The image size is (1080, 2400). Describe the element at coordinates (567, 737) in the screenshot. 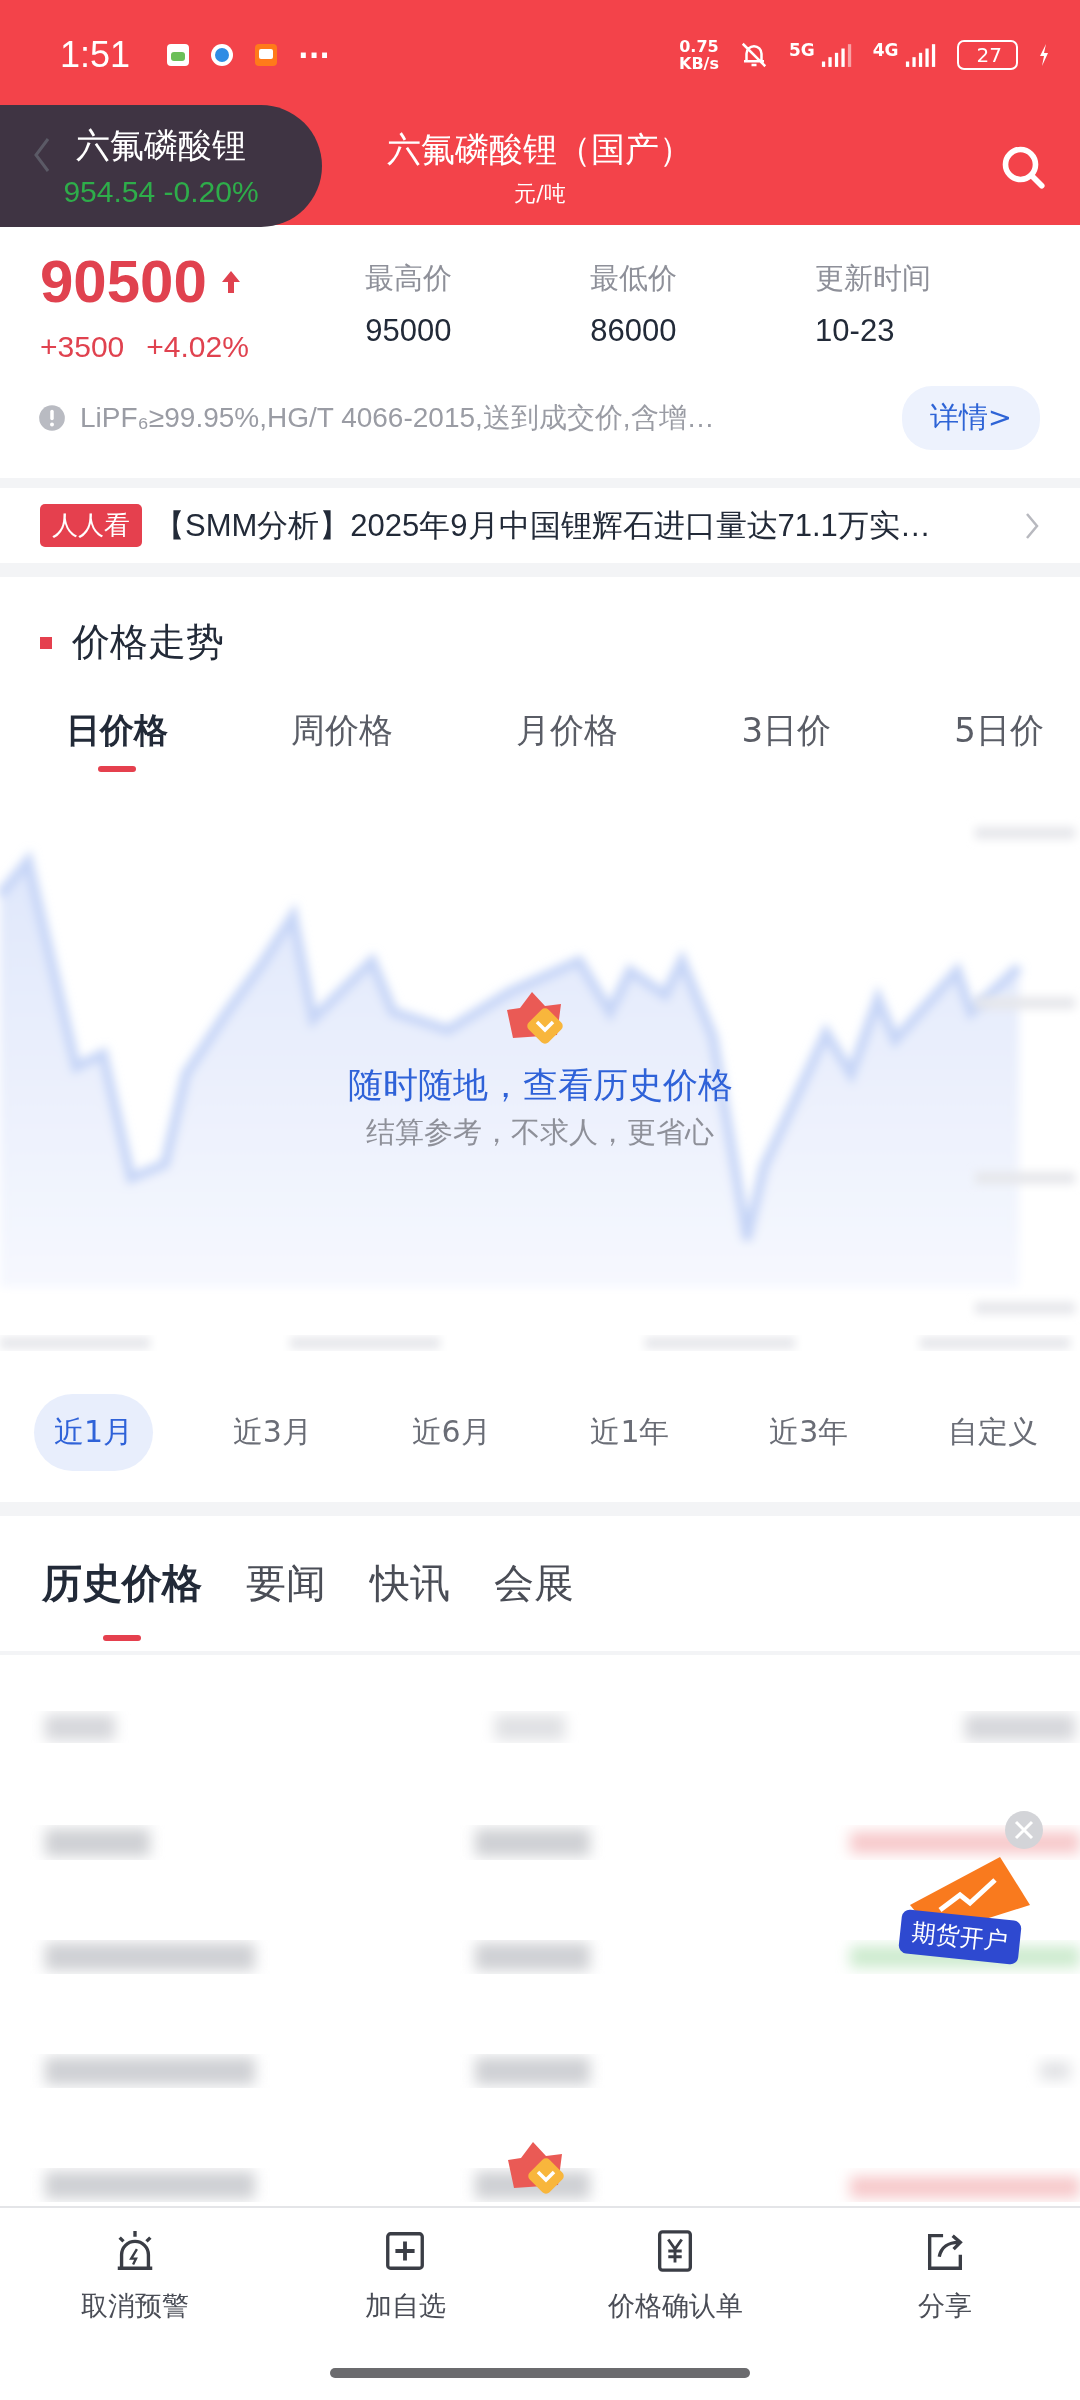

I see `price-tab: 月价格` at that location.